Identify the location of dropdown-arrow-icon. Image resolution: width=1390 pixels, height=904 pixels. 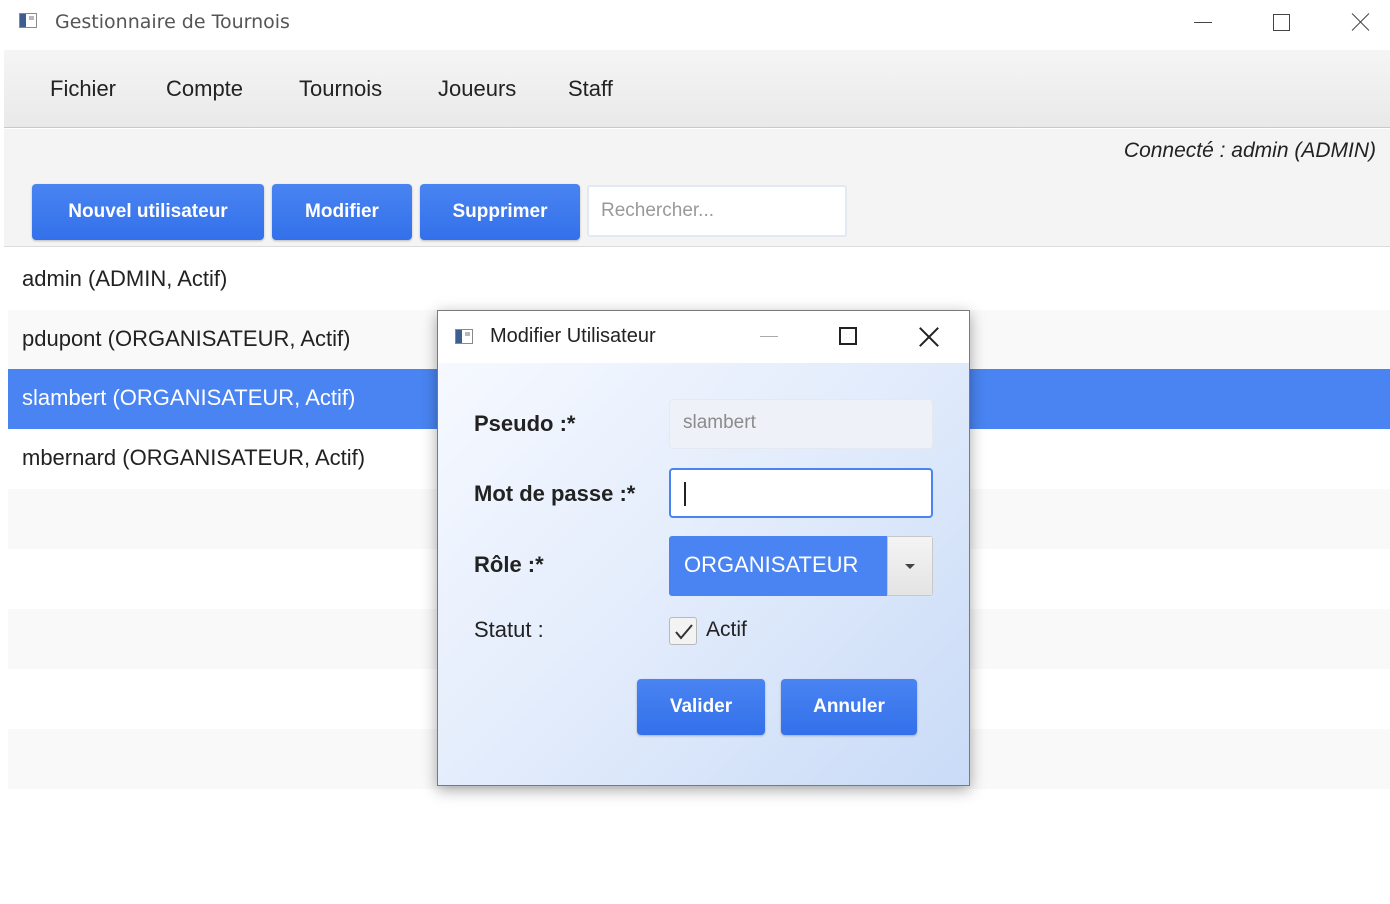
(910, 566).